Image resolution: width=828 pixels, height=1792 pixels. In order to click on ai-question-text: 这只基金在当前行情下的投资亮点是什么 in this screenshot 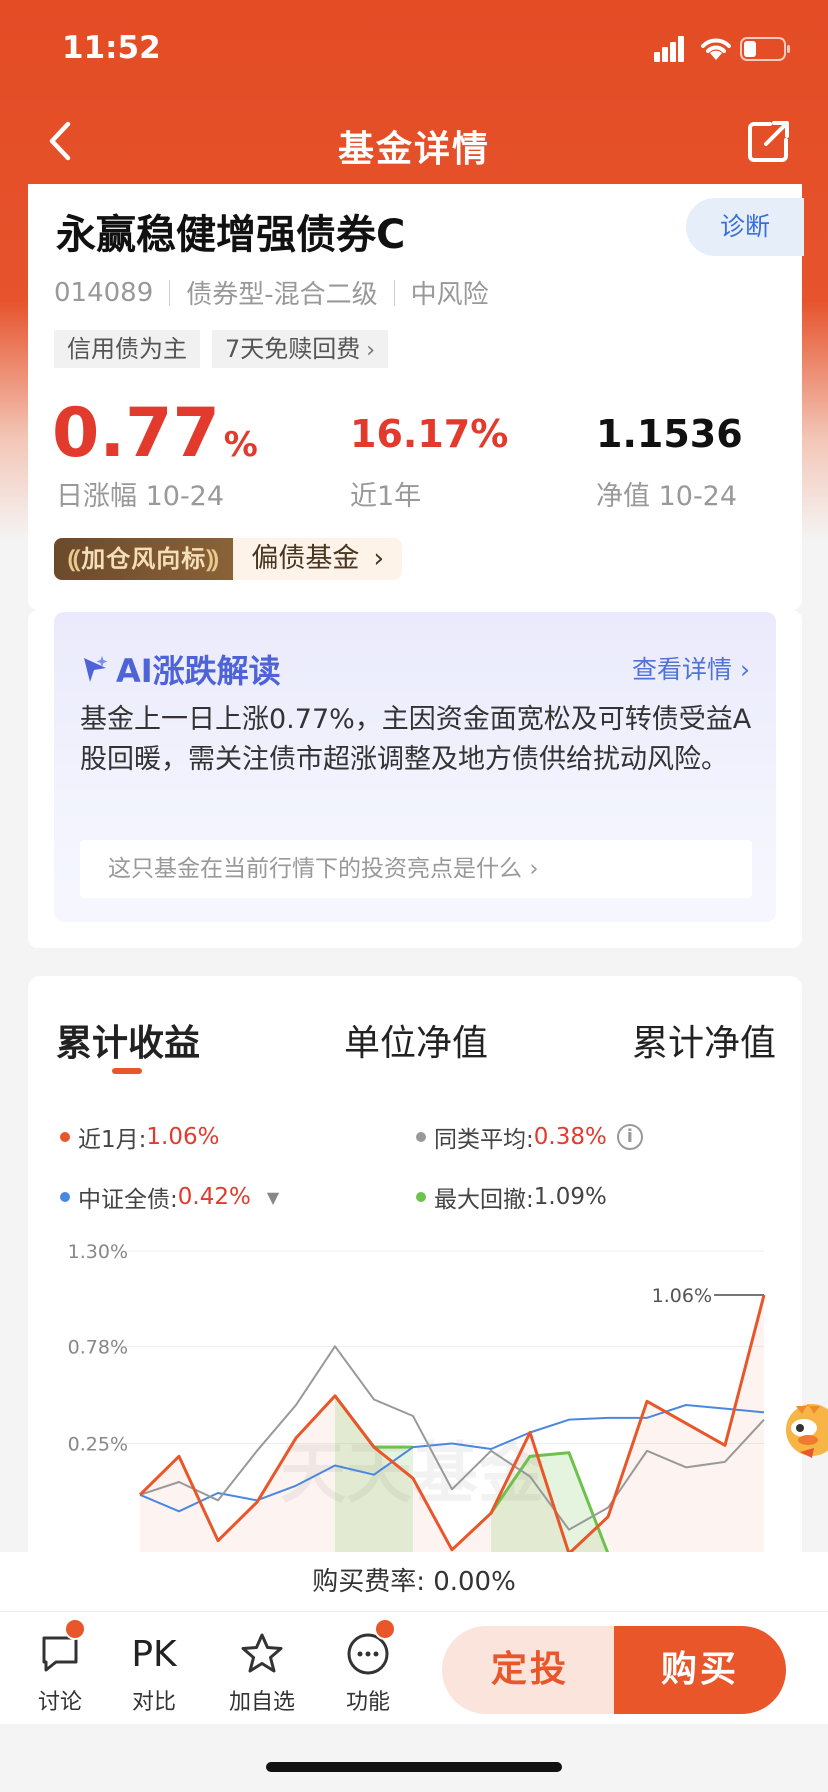, I will do `click(315, 869)`.